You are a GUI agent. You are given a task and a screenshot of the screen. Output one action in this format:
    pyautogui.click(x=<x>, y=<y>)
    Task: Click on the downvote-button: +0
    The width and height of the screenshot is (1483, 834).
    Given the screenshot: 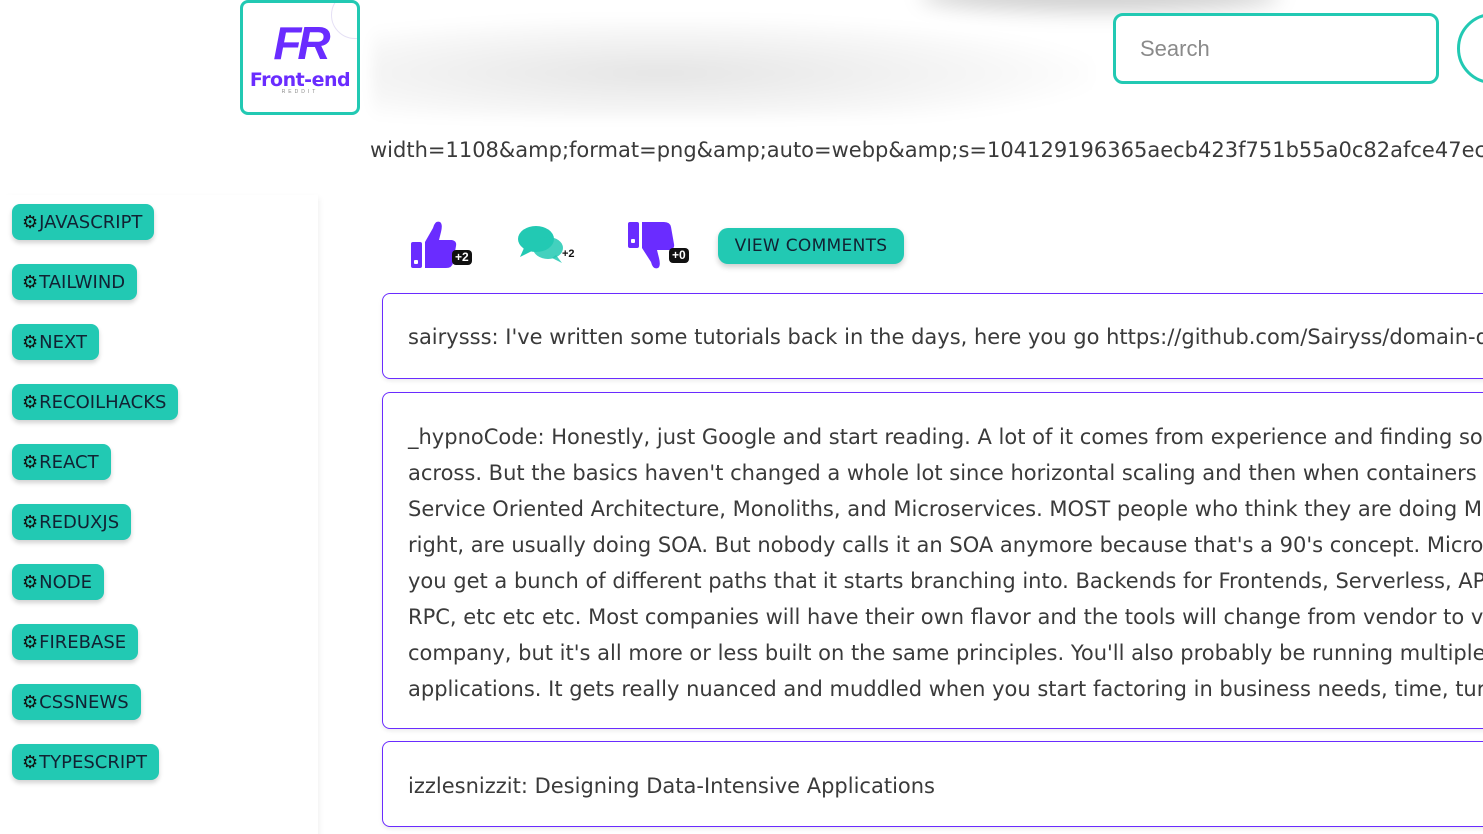 What is the action you would take?
    pyautogui.click(x=661, y=248)
    